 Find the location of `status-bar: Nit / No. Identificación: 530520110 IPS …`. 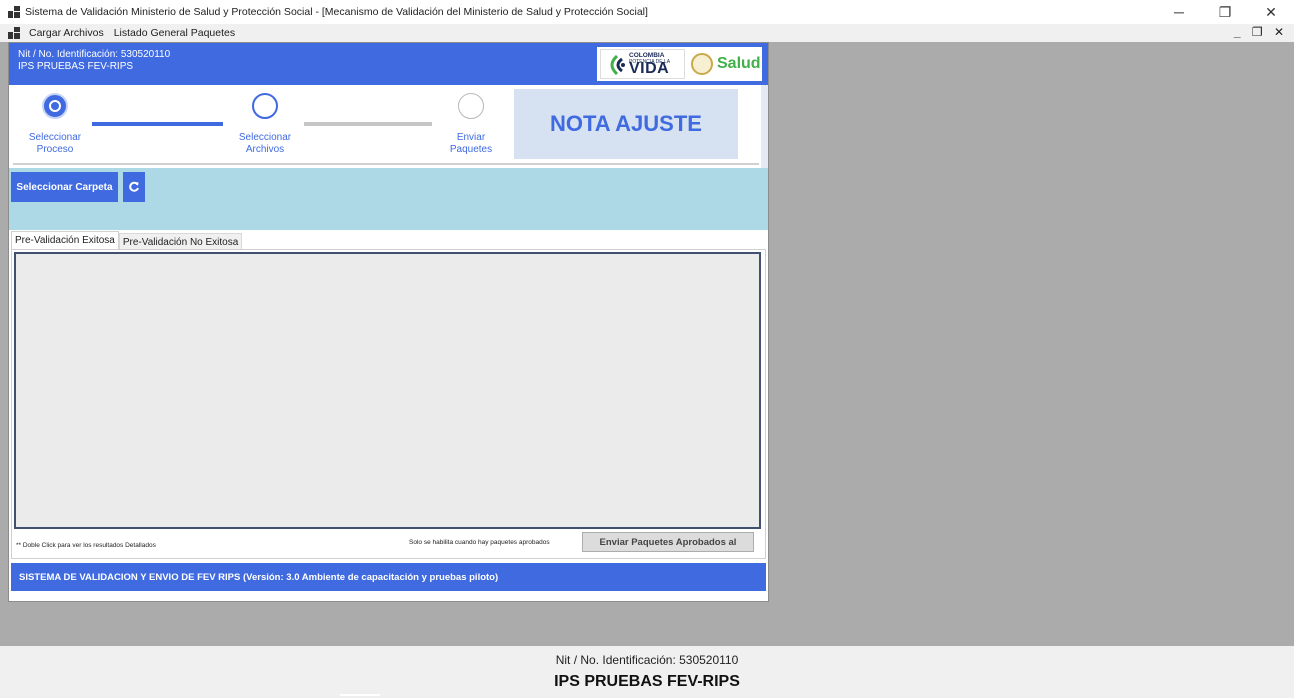

status-bar: Nit / No. Identificación: 530520110 IPS … is located at coordinates (647, 672).